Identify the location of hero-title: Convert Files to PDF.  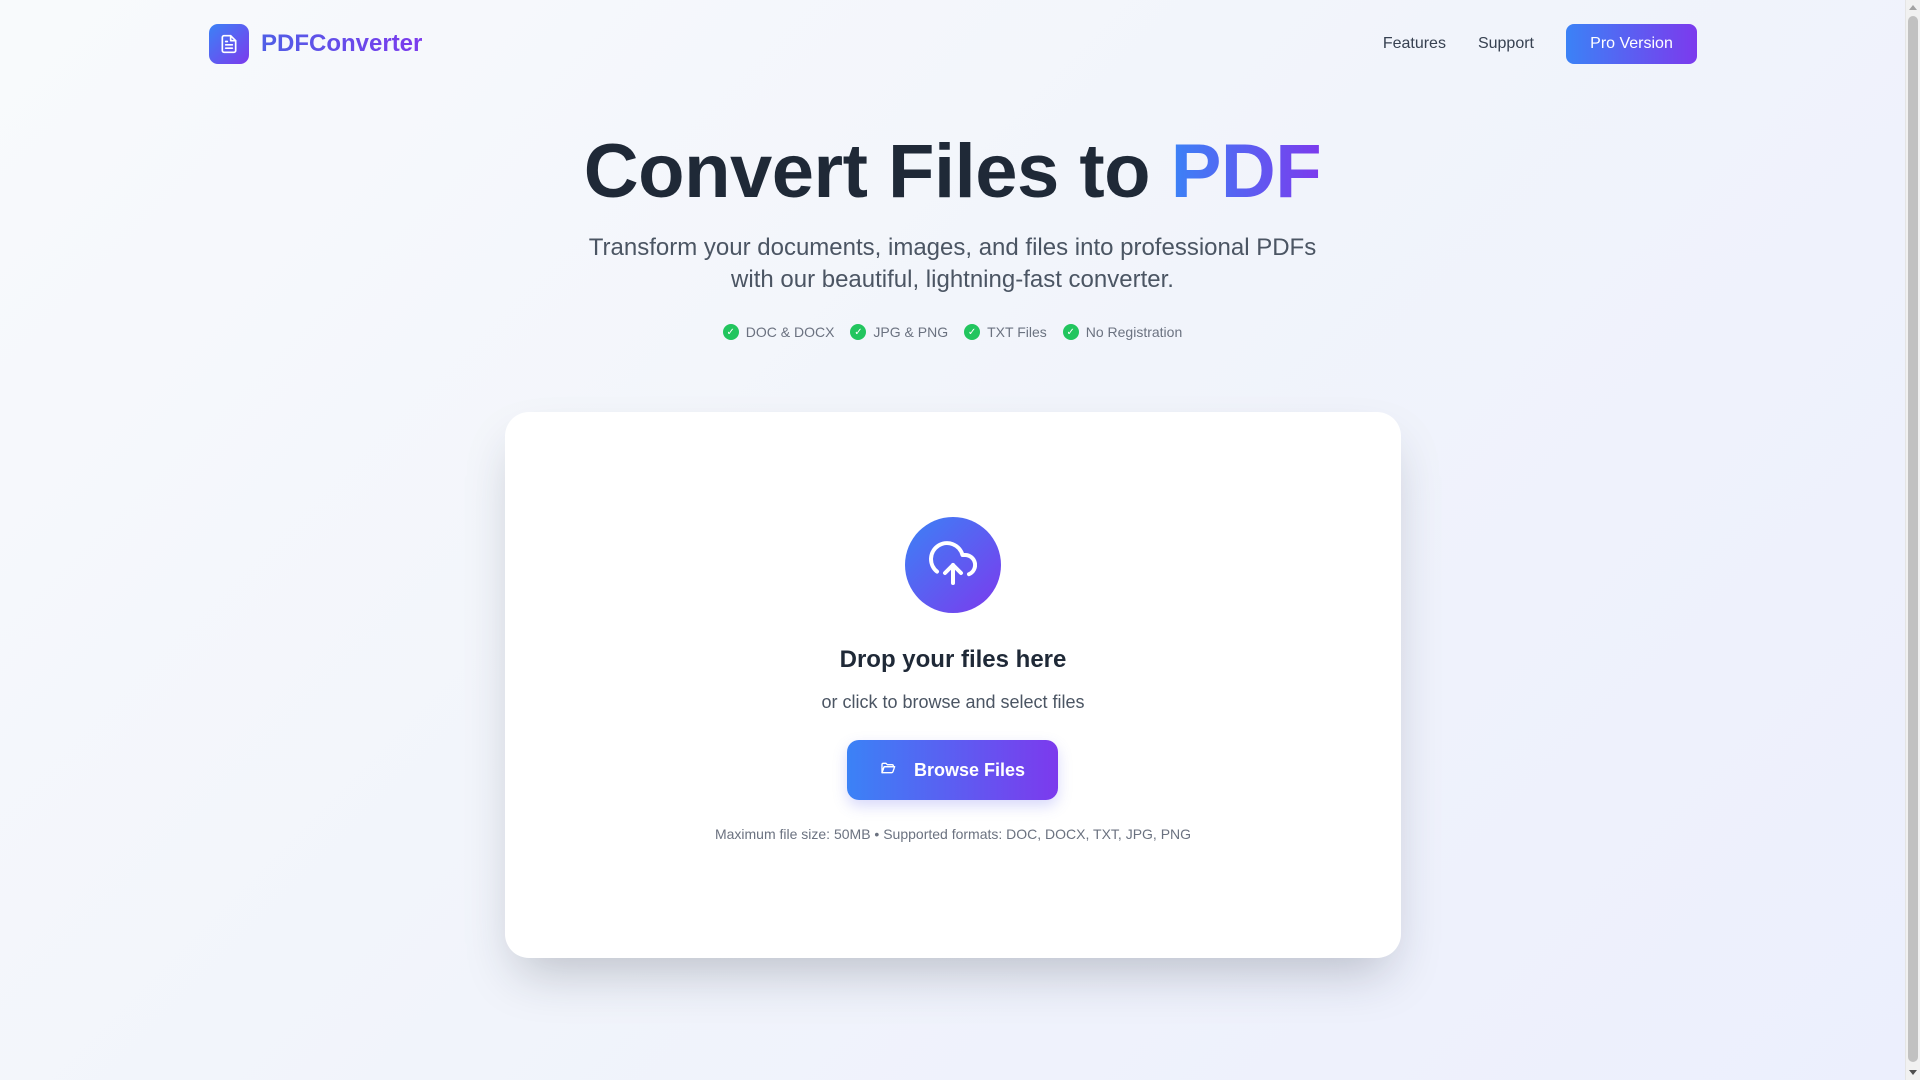
(952, 172).